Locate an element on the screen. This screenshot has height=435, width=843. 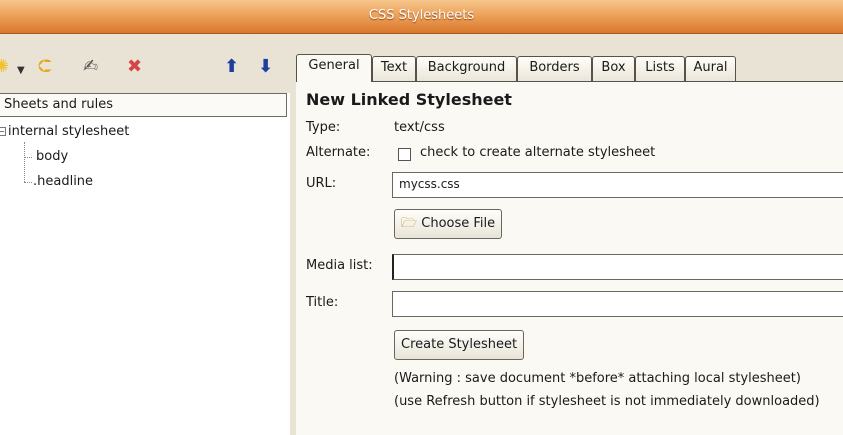
media-list-label: Media list: is located at coordinates (339, 265).